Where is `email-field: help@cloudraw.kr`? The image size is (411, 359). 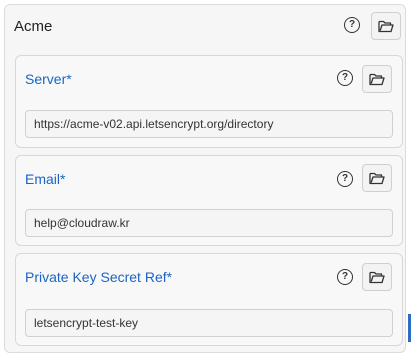 email-field: help@cloudraw.kr is located at coordinates (209, 223).